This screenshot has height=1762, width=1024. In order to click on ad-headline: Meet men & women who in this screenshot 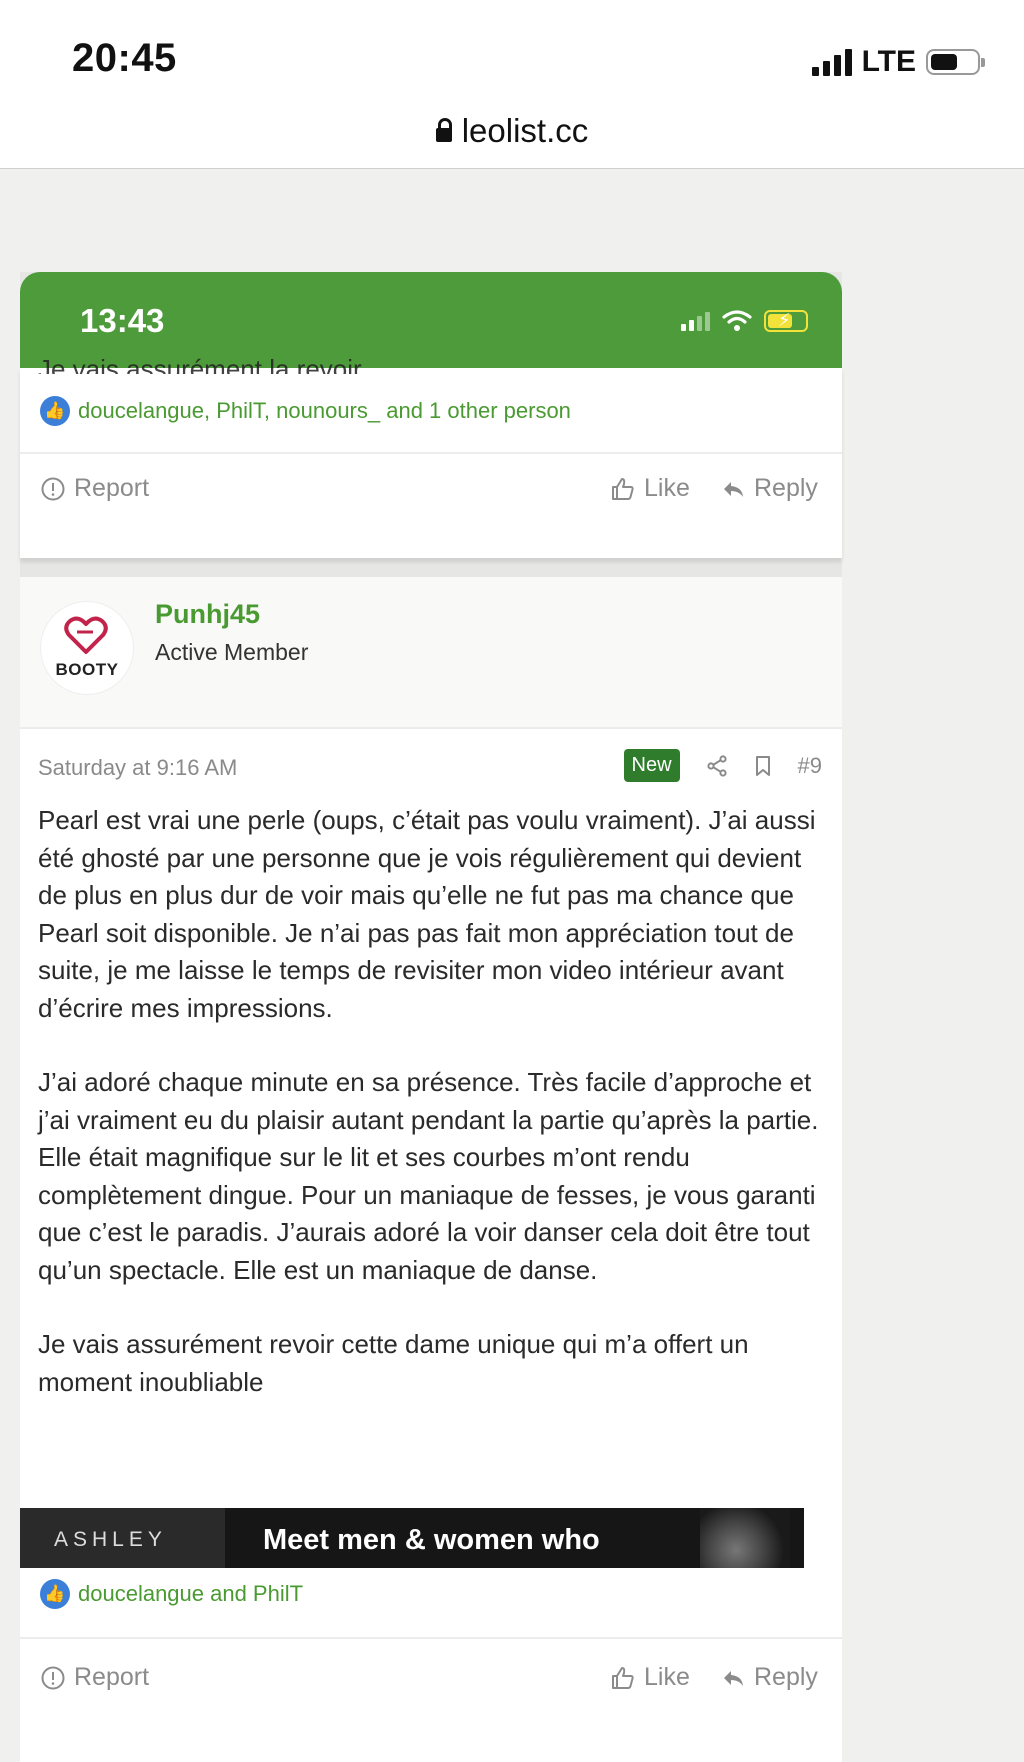, I will do `click(431, 1540)`.